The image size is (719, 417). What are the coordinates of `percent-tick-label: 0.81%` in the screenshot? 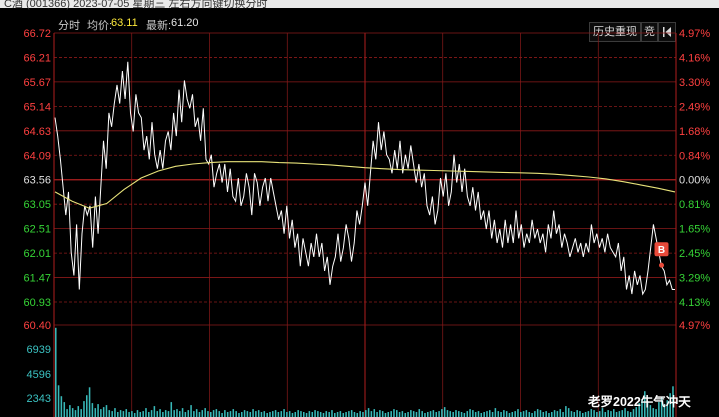 It's located at (694, 205).